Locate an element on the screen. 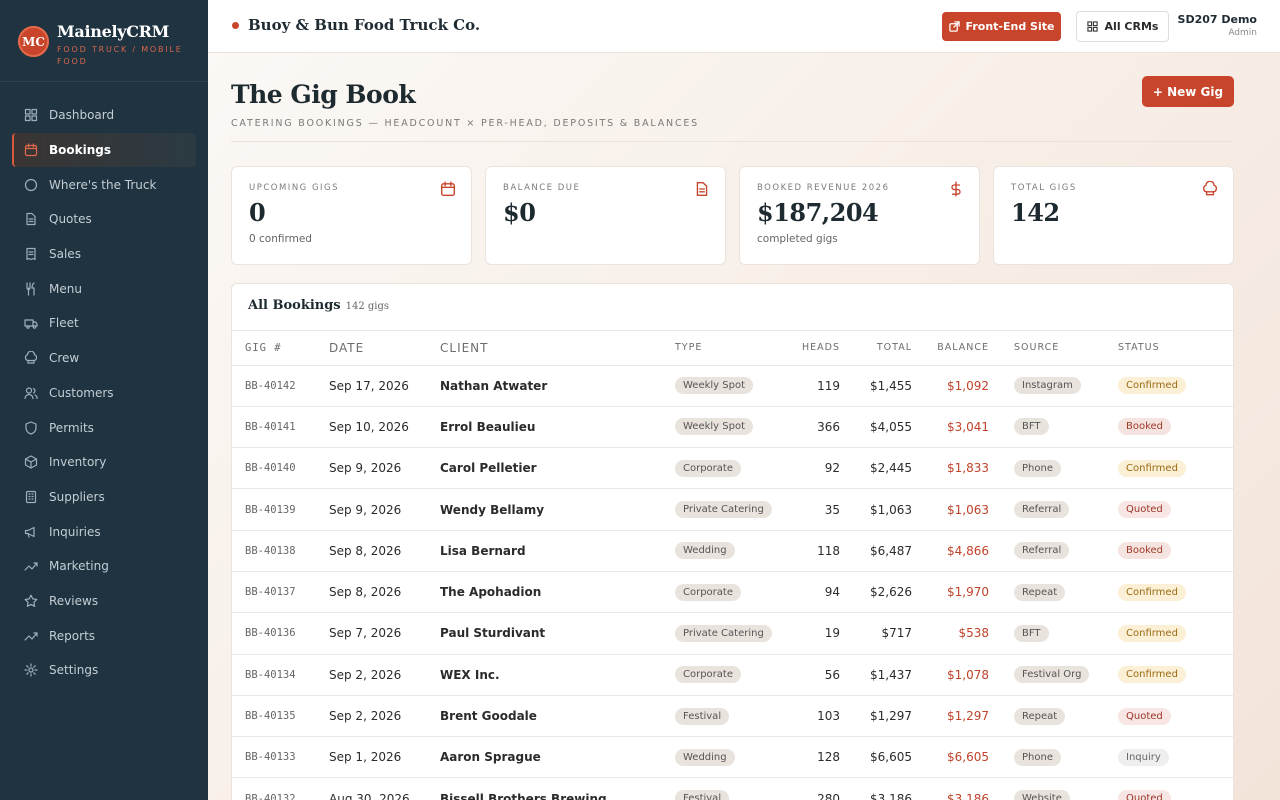  cell-gig: BB-40141 is located at coordinates (280, 427).